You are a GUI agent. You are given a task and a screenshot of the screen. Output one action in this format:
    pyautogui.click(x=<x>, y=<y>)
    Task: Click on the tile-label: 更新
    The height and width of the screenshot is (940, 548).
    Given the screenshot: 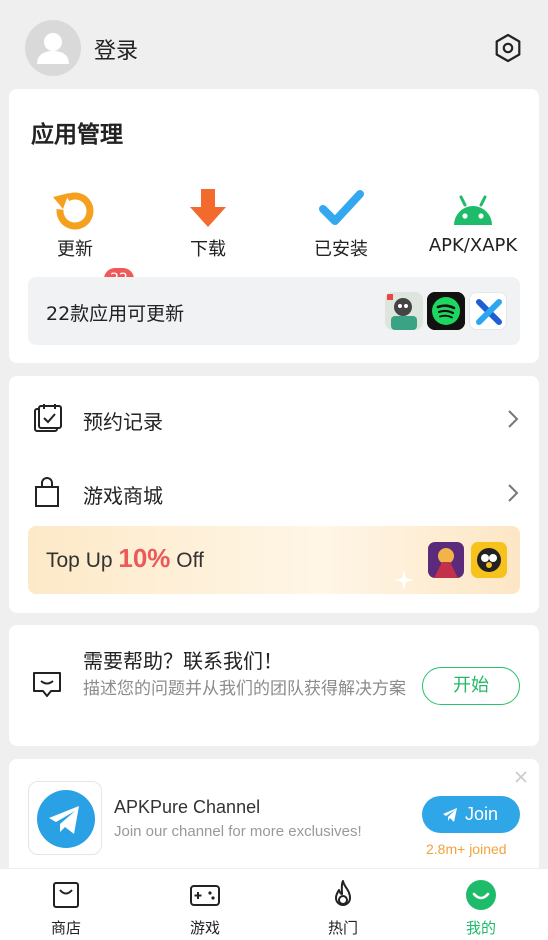 What is the action you would take?
    pyautogui.click(x=75, y=249)
    